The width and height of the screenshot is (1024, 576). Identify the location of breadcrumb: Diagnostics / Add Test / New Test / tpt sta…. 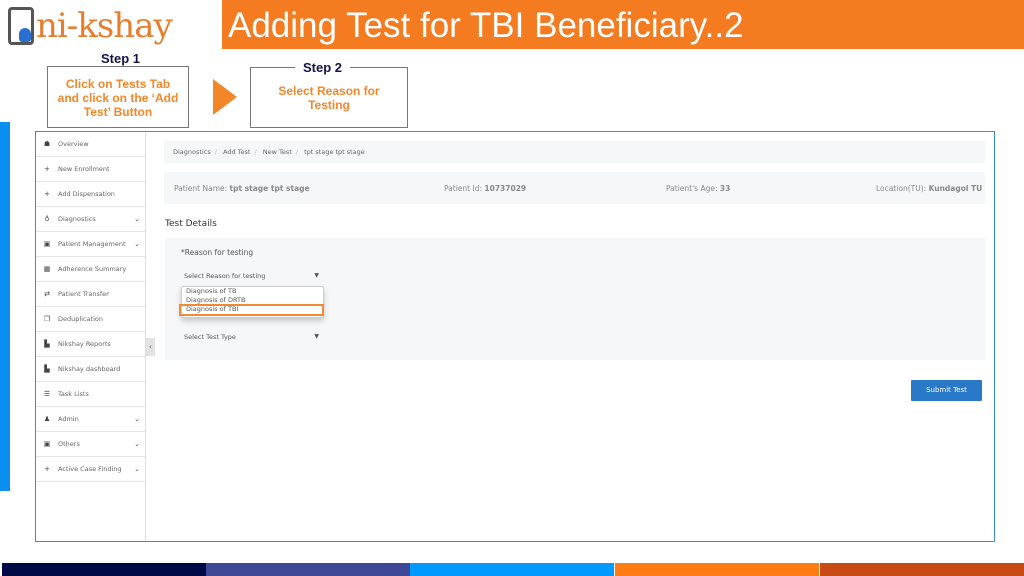
(574, 152).